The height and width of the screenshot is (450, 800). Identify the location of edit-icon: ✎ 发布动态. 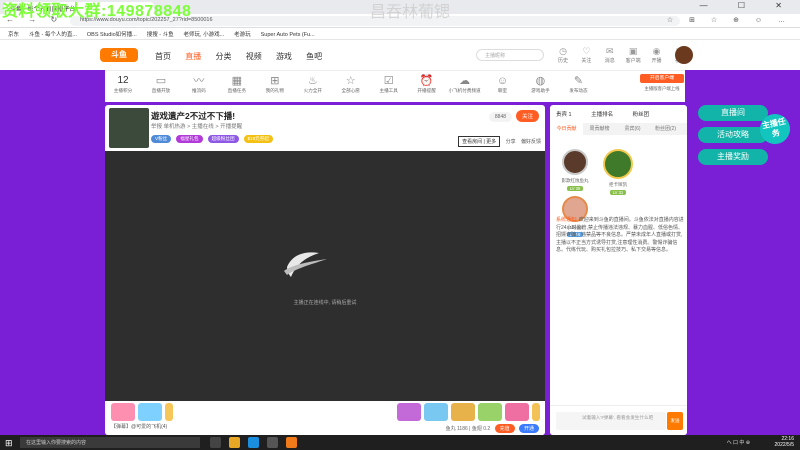
(578, 84).